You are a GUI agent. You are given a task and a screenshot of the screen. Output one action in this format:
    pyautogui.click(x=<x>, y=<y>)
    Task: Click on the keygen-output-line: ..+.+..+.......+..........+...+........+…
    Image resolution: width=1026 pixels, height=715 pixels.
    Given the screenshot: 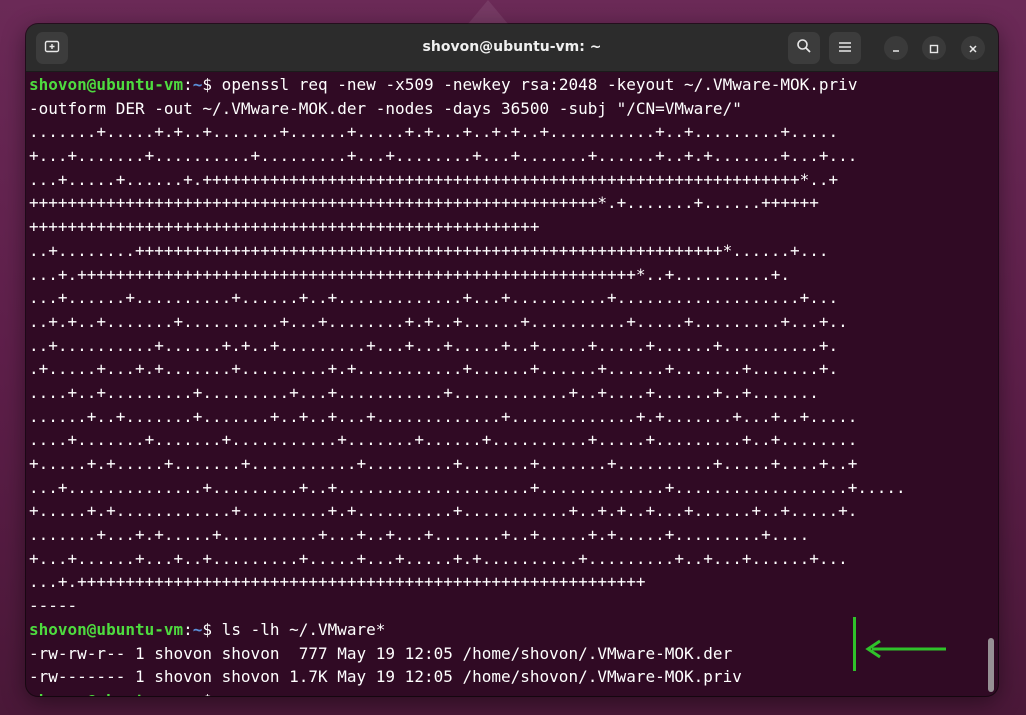 What is the action you would take?
    pyautogui.click(x=438, y=321)
    